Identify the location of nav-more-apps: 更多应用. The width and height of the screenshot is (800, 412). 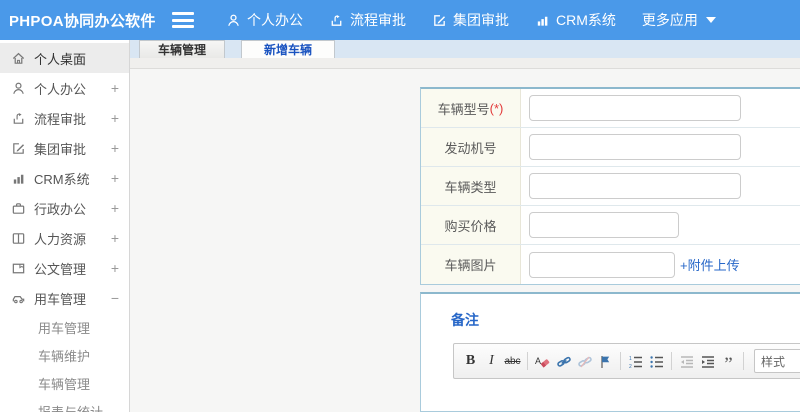
(679, 20).